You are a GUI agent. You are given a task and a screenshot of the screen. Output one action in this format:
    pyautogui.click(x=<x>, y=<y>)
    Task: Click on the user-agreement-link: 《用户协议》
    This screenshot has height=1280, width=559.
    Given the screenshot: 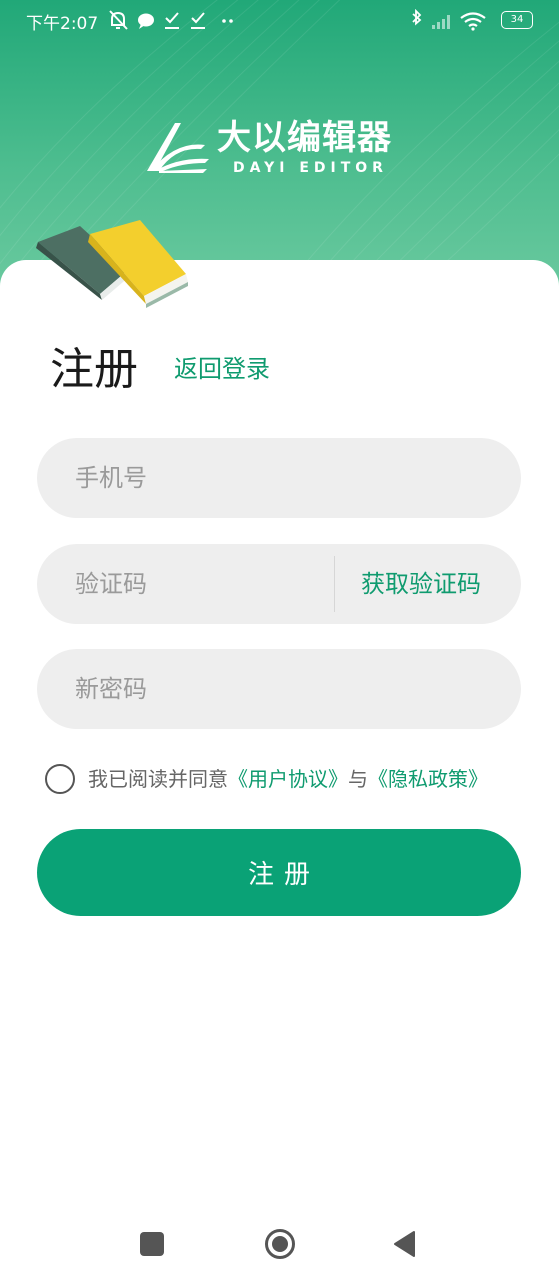 What is the action you would take?
    pyautogui.click(x=288, y=779)
    